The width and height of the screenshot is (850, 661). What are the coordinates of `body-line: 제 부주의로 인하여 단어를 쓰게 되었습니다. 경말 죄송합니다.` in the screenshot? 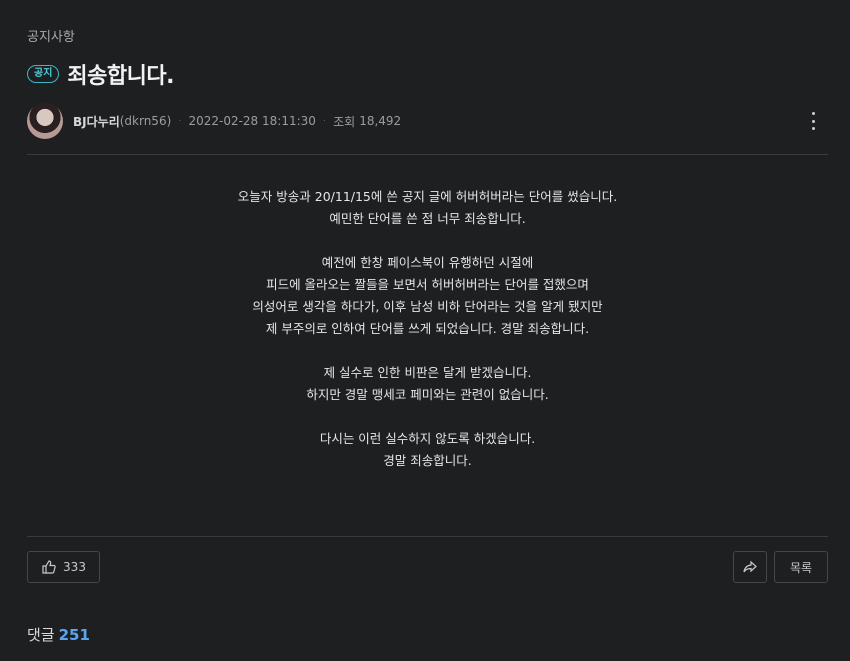 It's located at (427, 328).